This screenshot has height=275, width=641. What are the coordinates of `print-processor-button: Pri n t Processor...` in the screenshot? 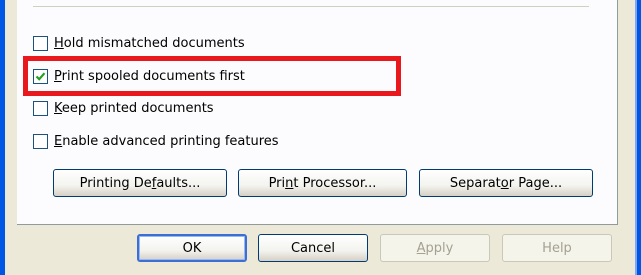 It's located at (322, 183).